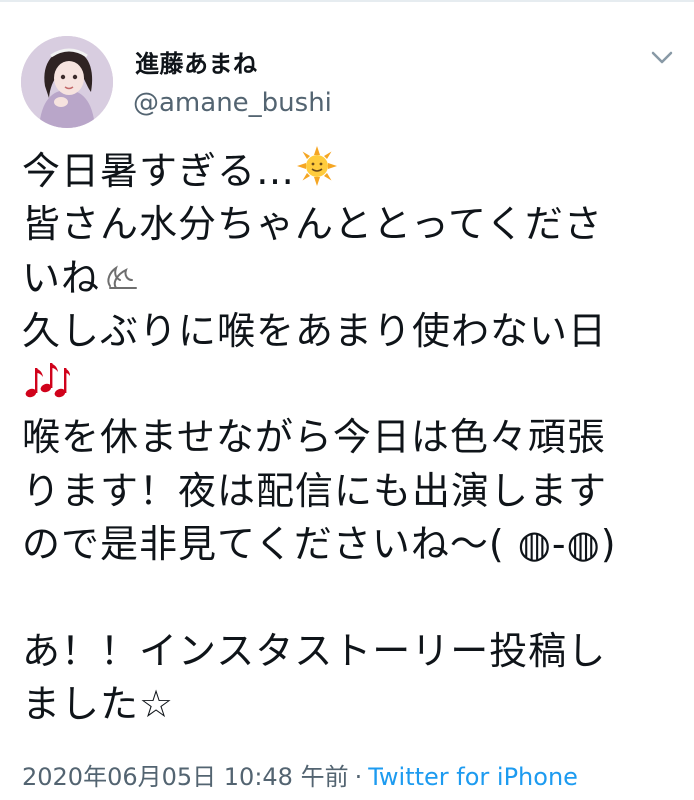 The image size is (694, 800). I want to click on tweet-line-text: あ！！インスタストーリー投稿し, so click(314, 650).